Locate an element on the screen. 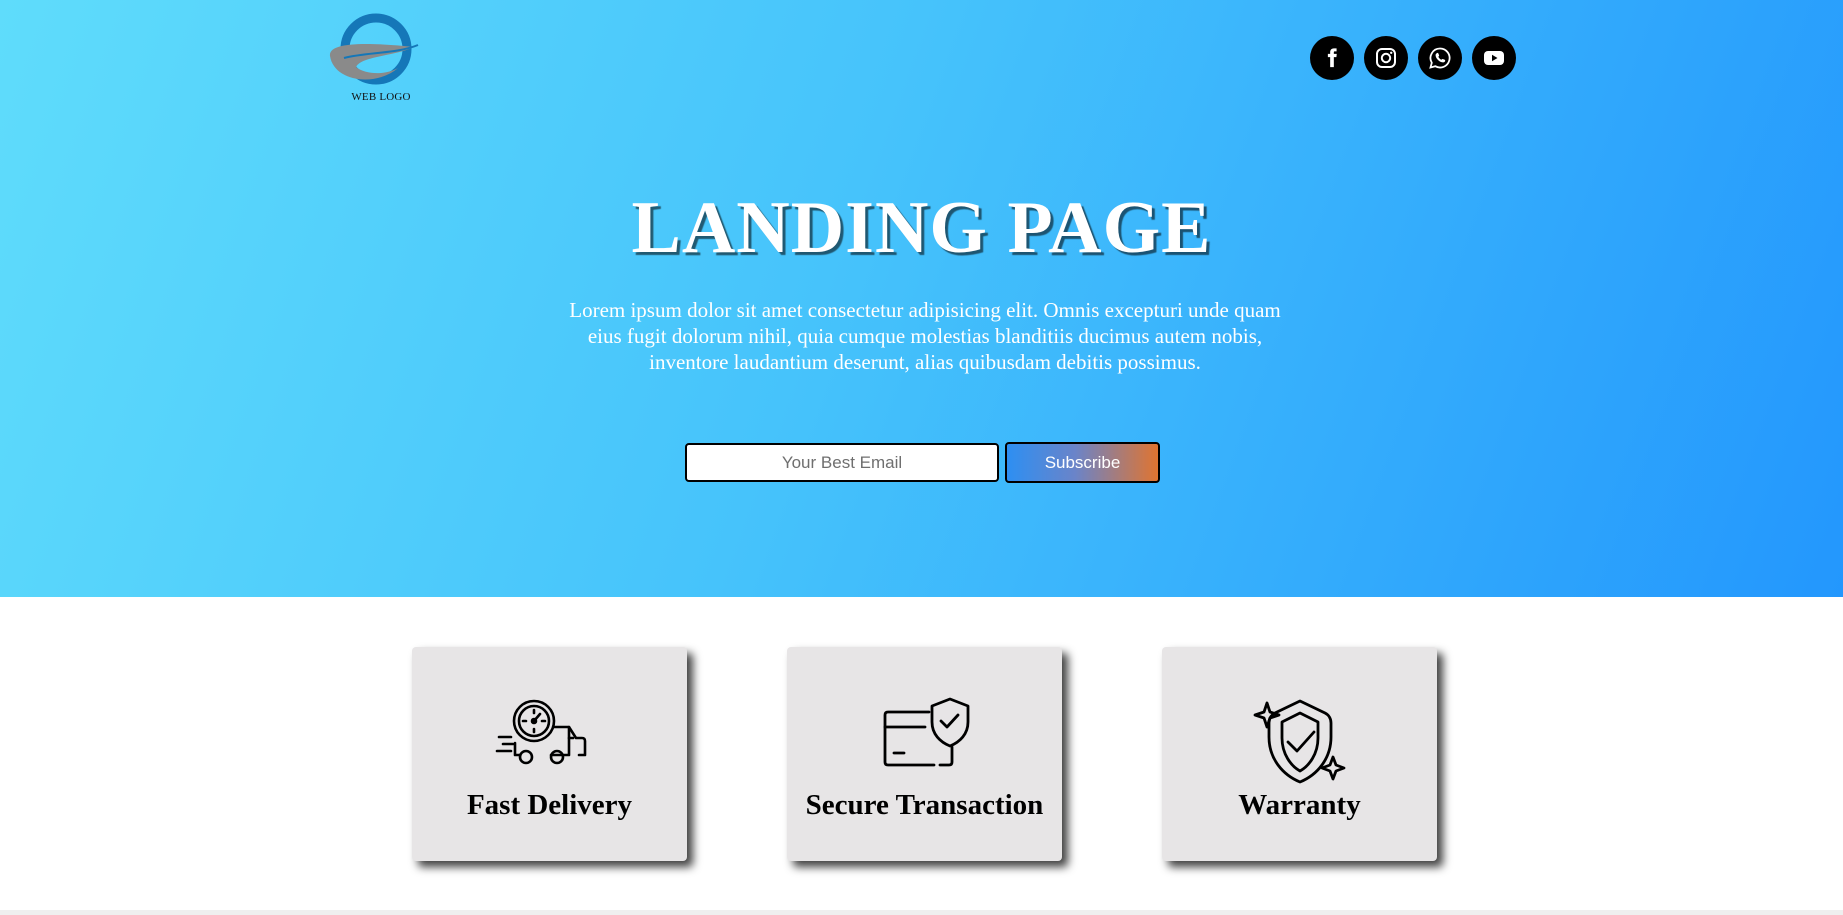 Image resolution: width=1843 pixels, height=915 pixels. subscribe-button: Subscribe is located at coordinates (1082, 462).